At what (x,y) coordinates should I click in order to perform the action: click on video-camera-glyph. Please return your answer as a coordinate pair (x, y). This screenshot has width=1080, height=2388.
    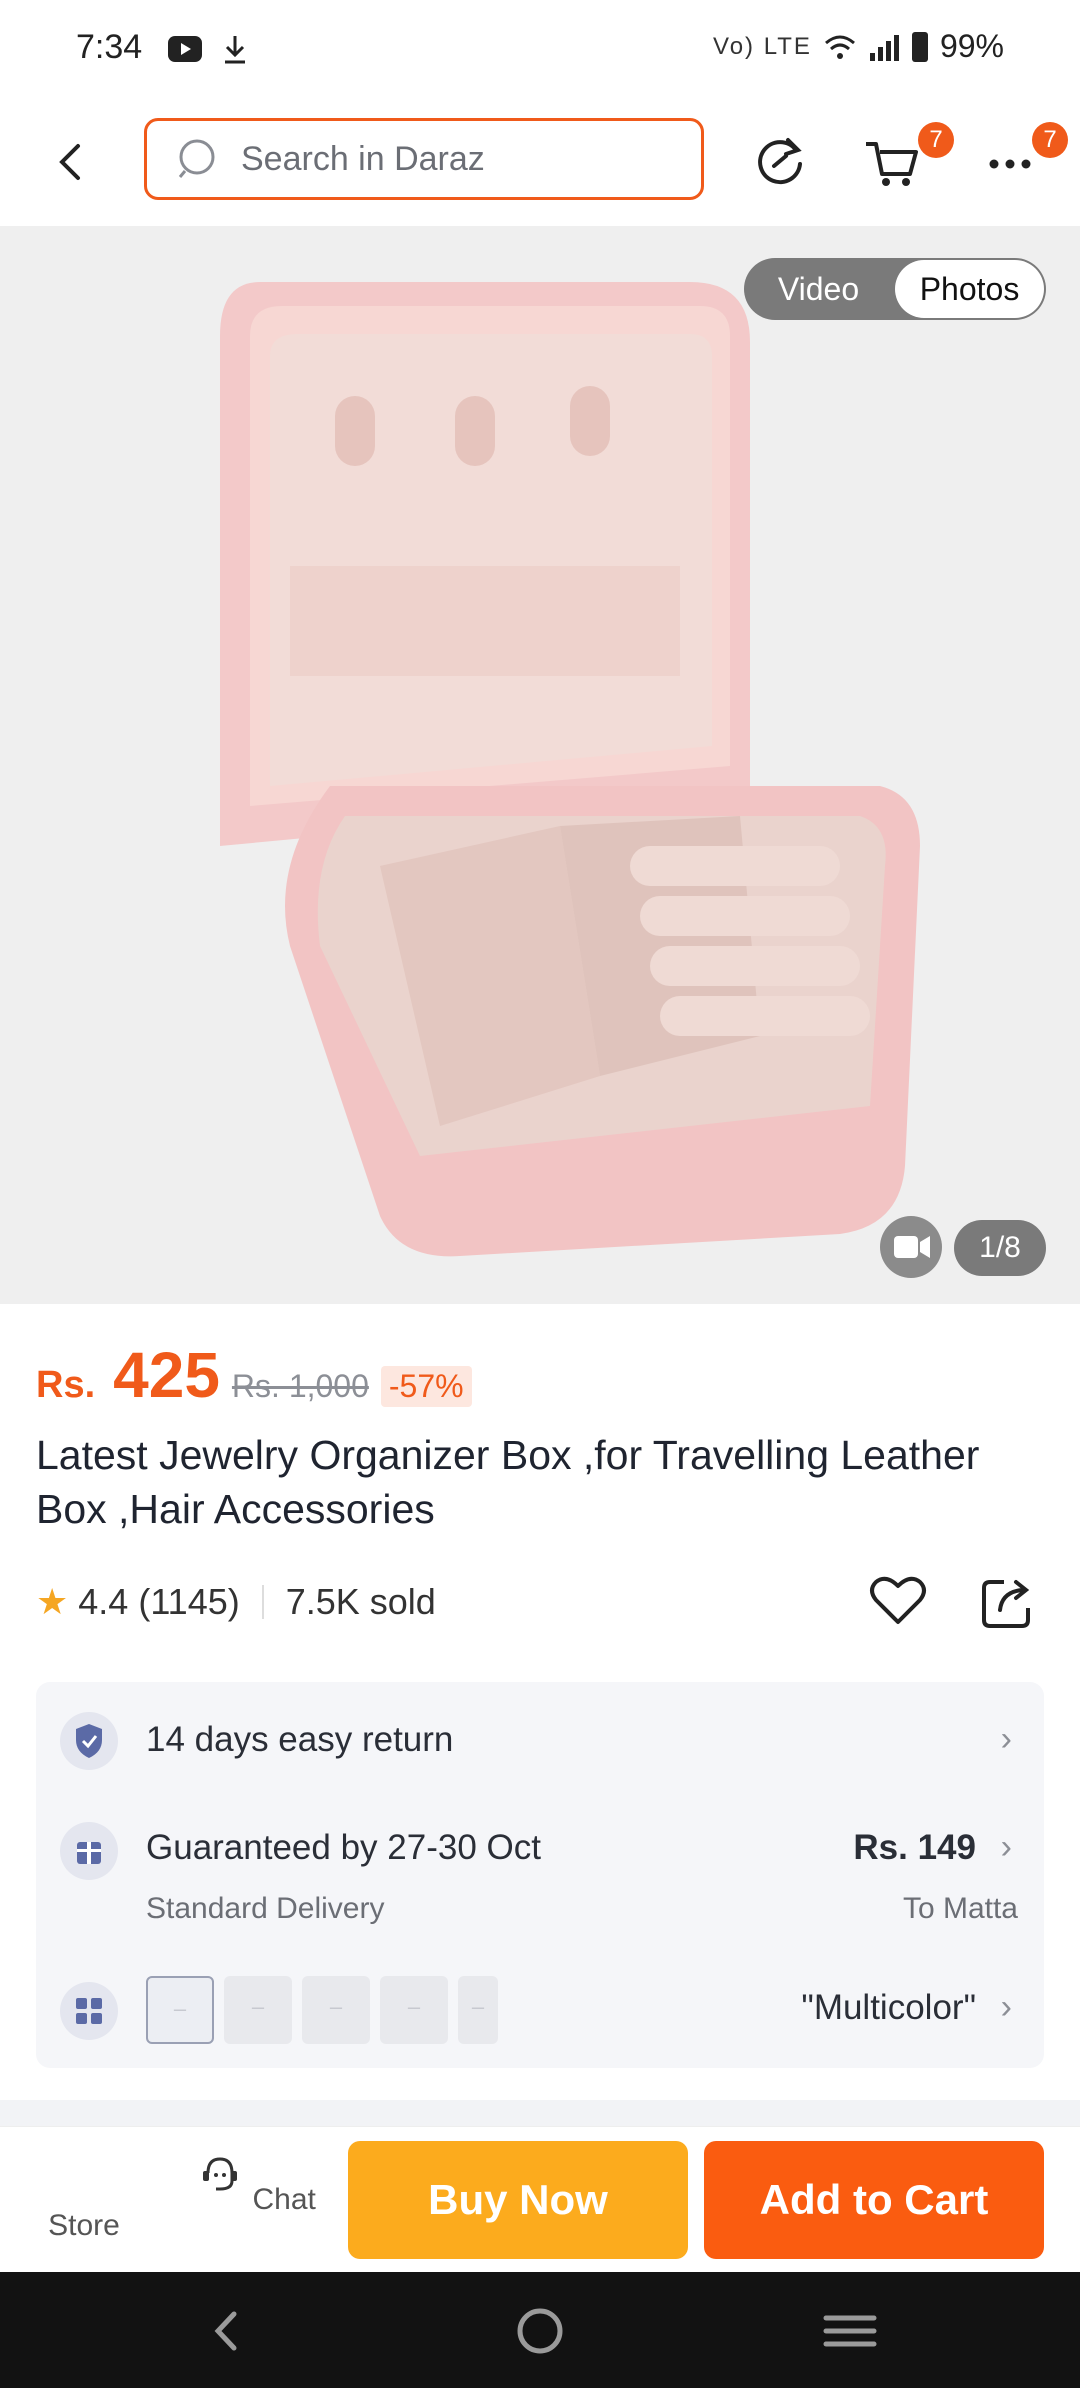
    Looking at the image, I should click on (912, 1247).